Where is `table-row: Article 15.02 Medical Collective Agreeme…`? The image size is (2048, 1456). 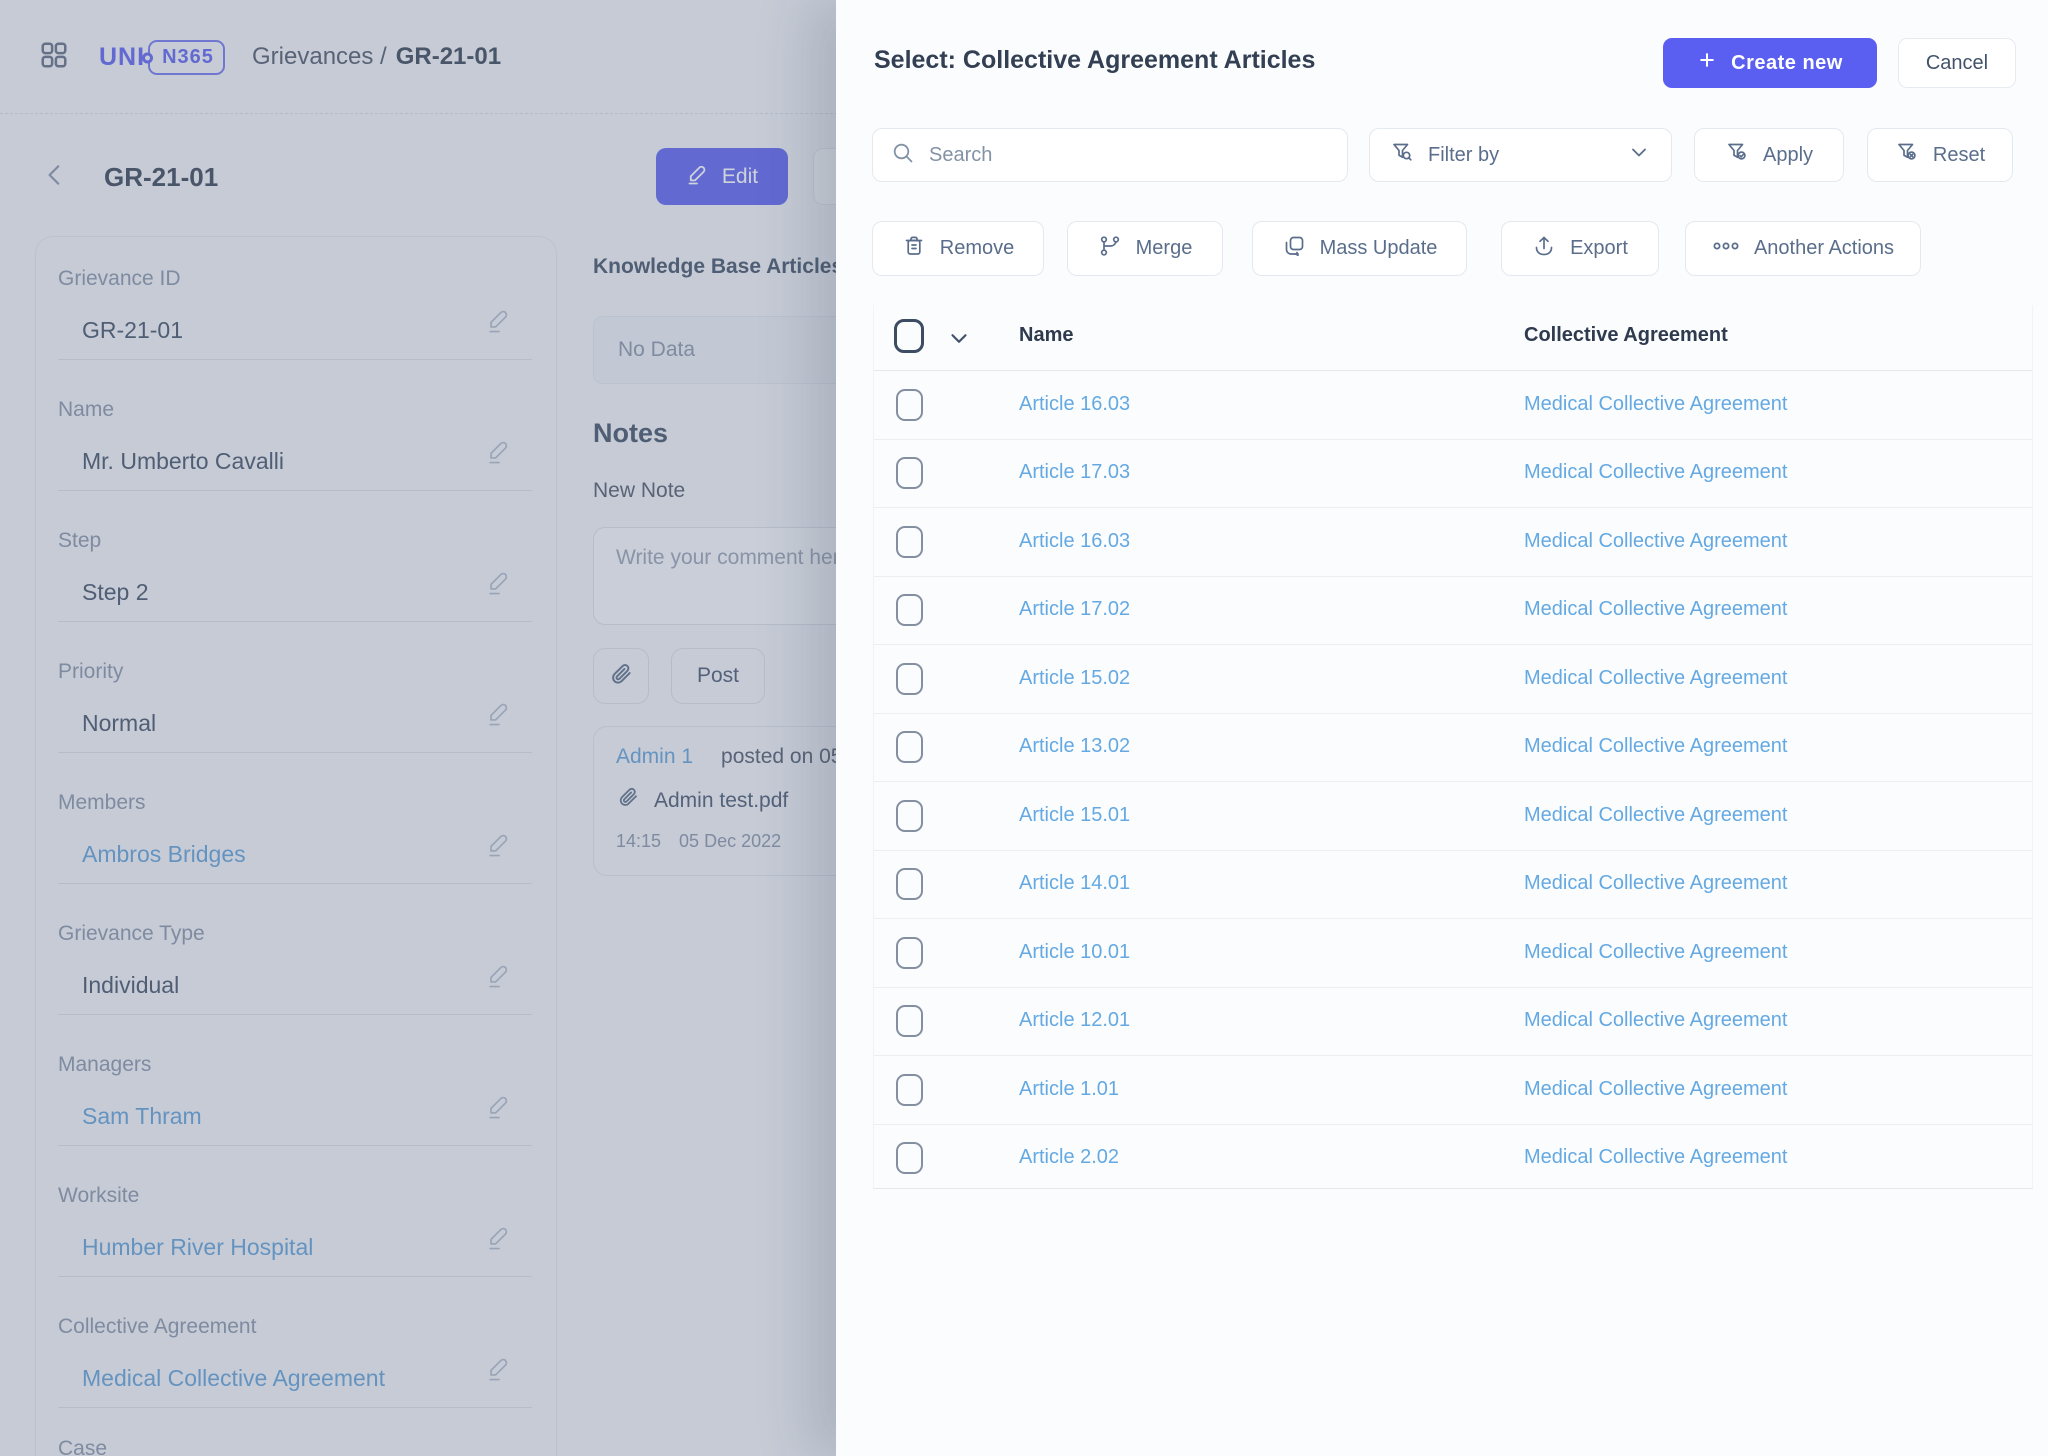 table-row: Article 15.02 Medical Collective Agreeme… is located at coordinates (1453, 679).